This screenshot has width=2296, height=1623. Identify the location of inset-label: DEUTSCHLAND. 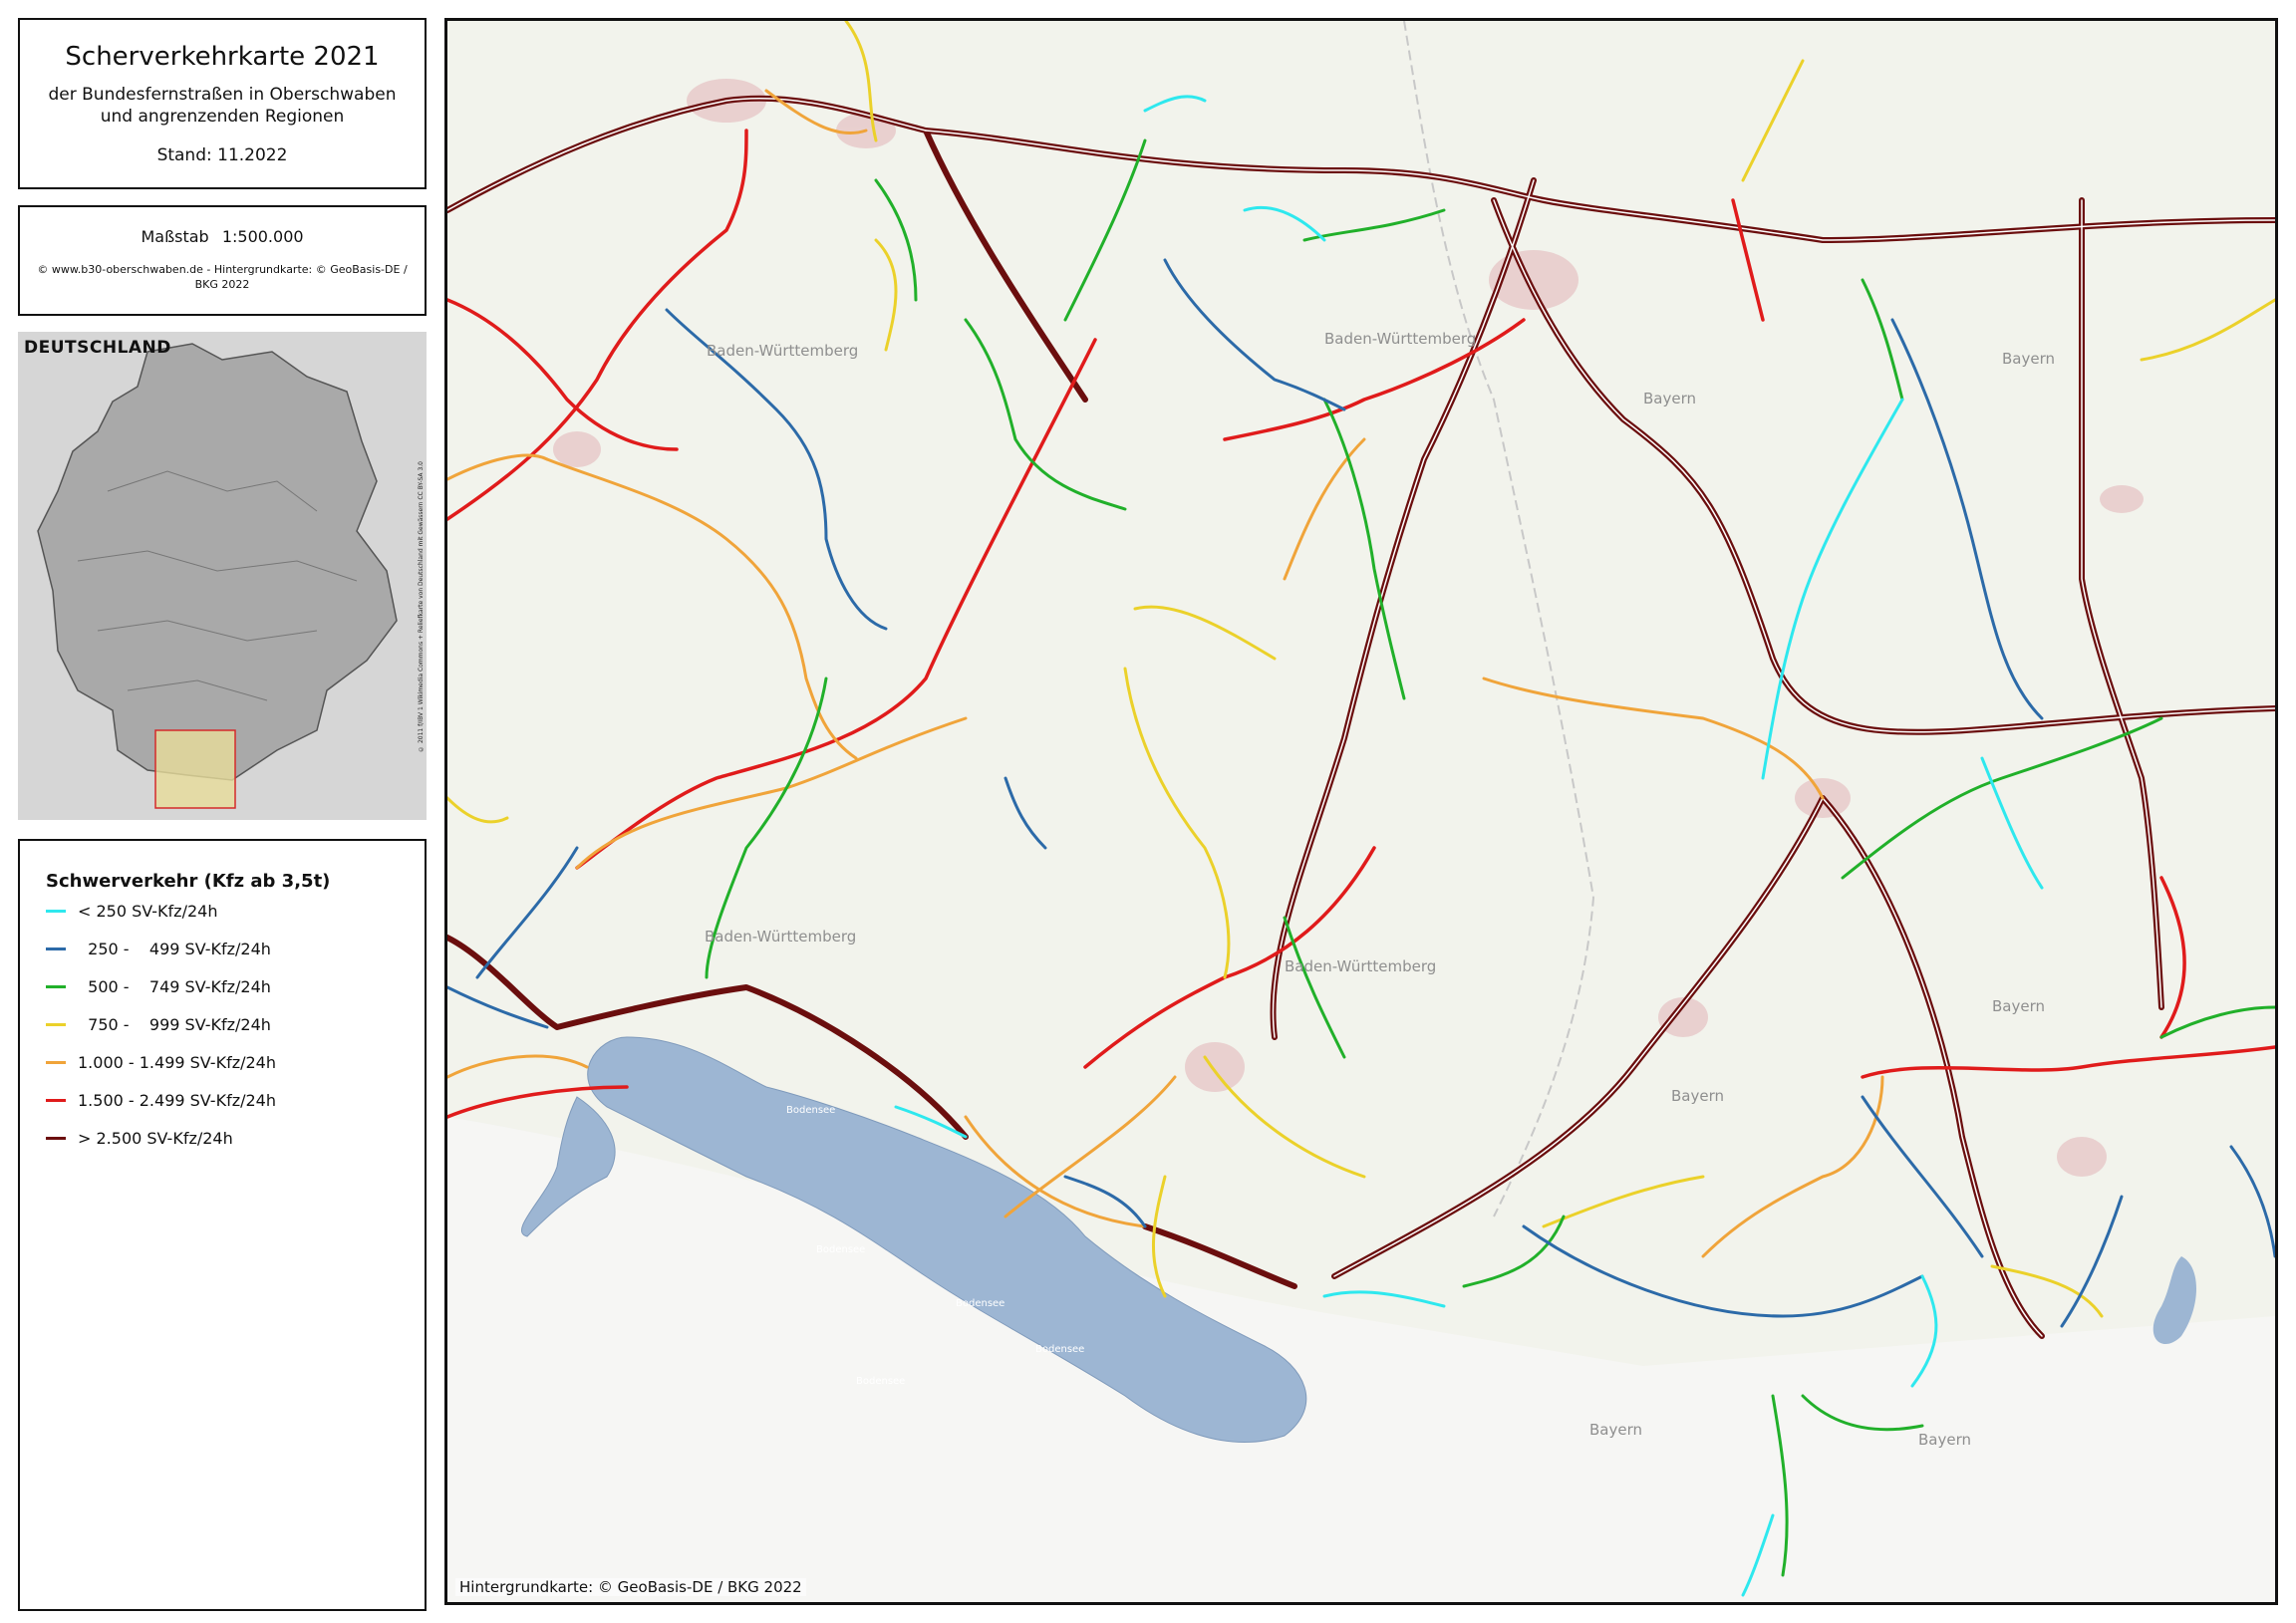
(97, 348).